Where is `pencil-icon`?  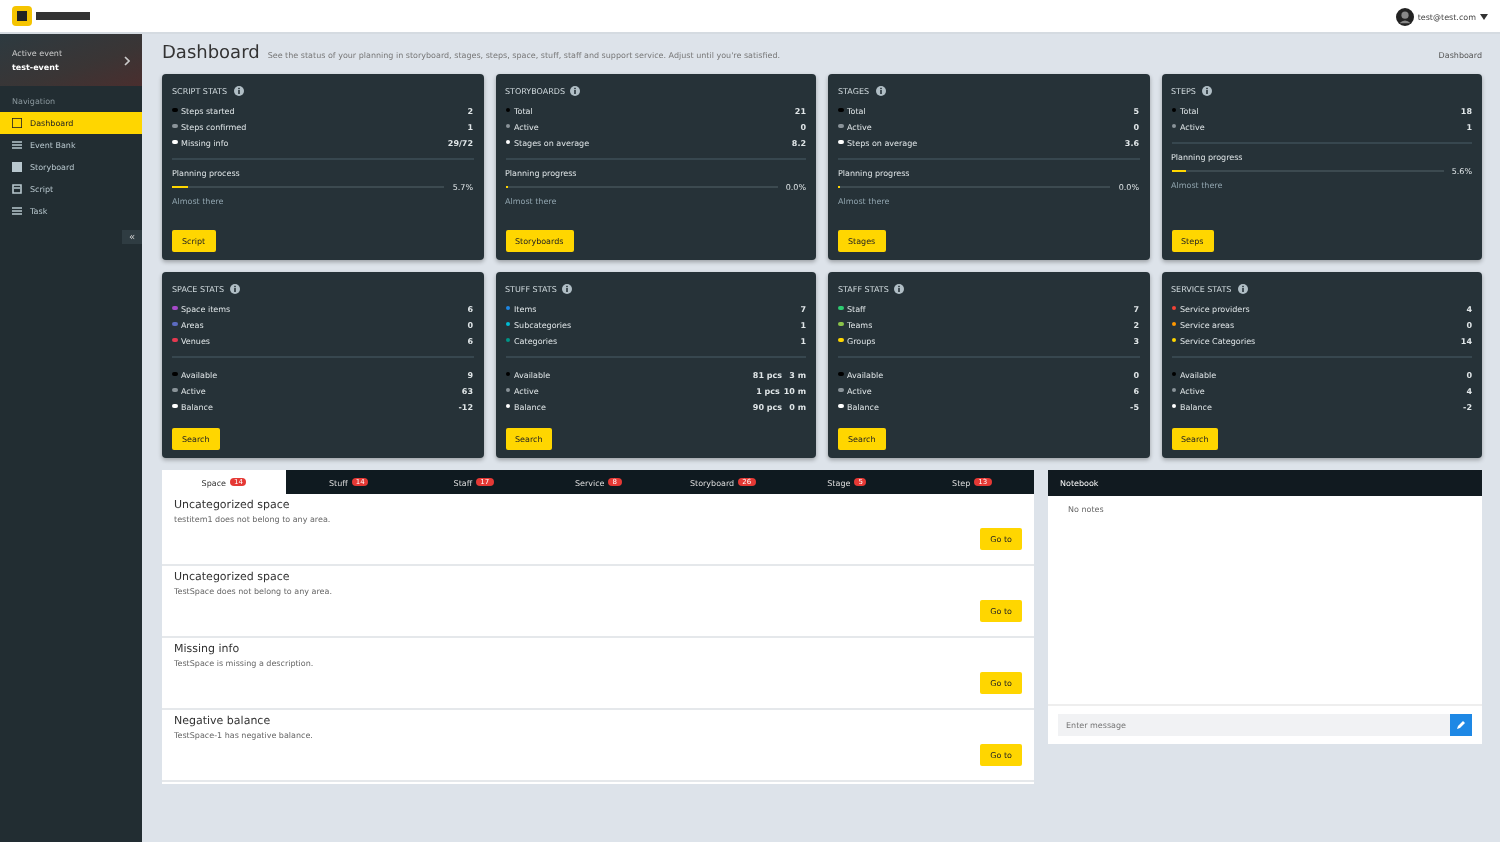 pencil-icon is located at coordinates (1461, 725).